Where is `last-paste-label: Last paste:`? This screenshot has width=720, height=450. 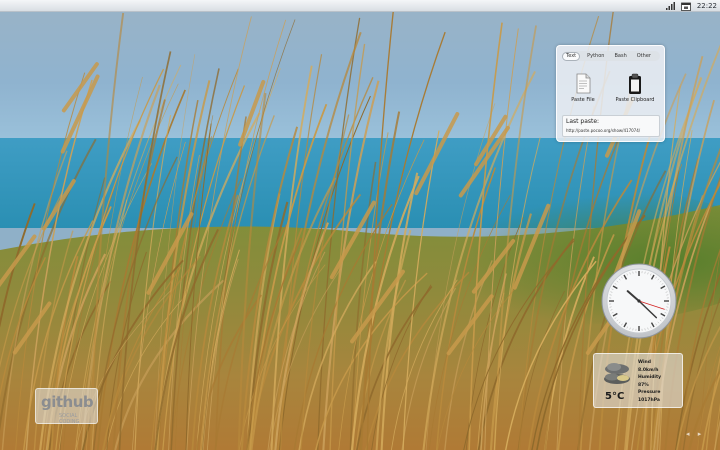 last-paste-label: Last paste: is located at coordinates (583, 121).